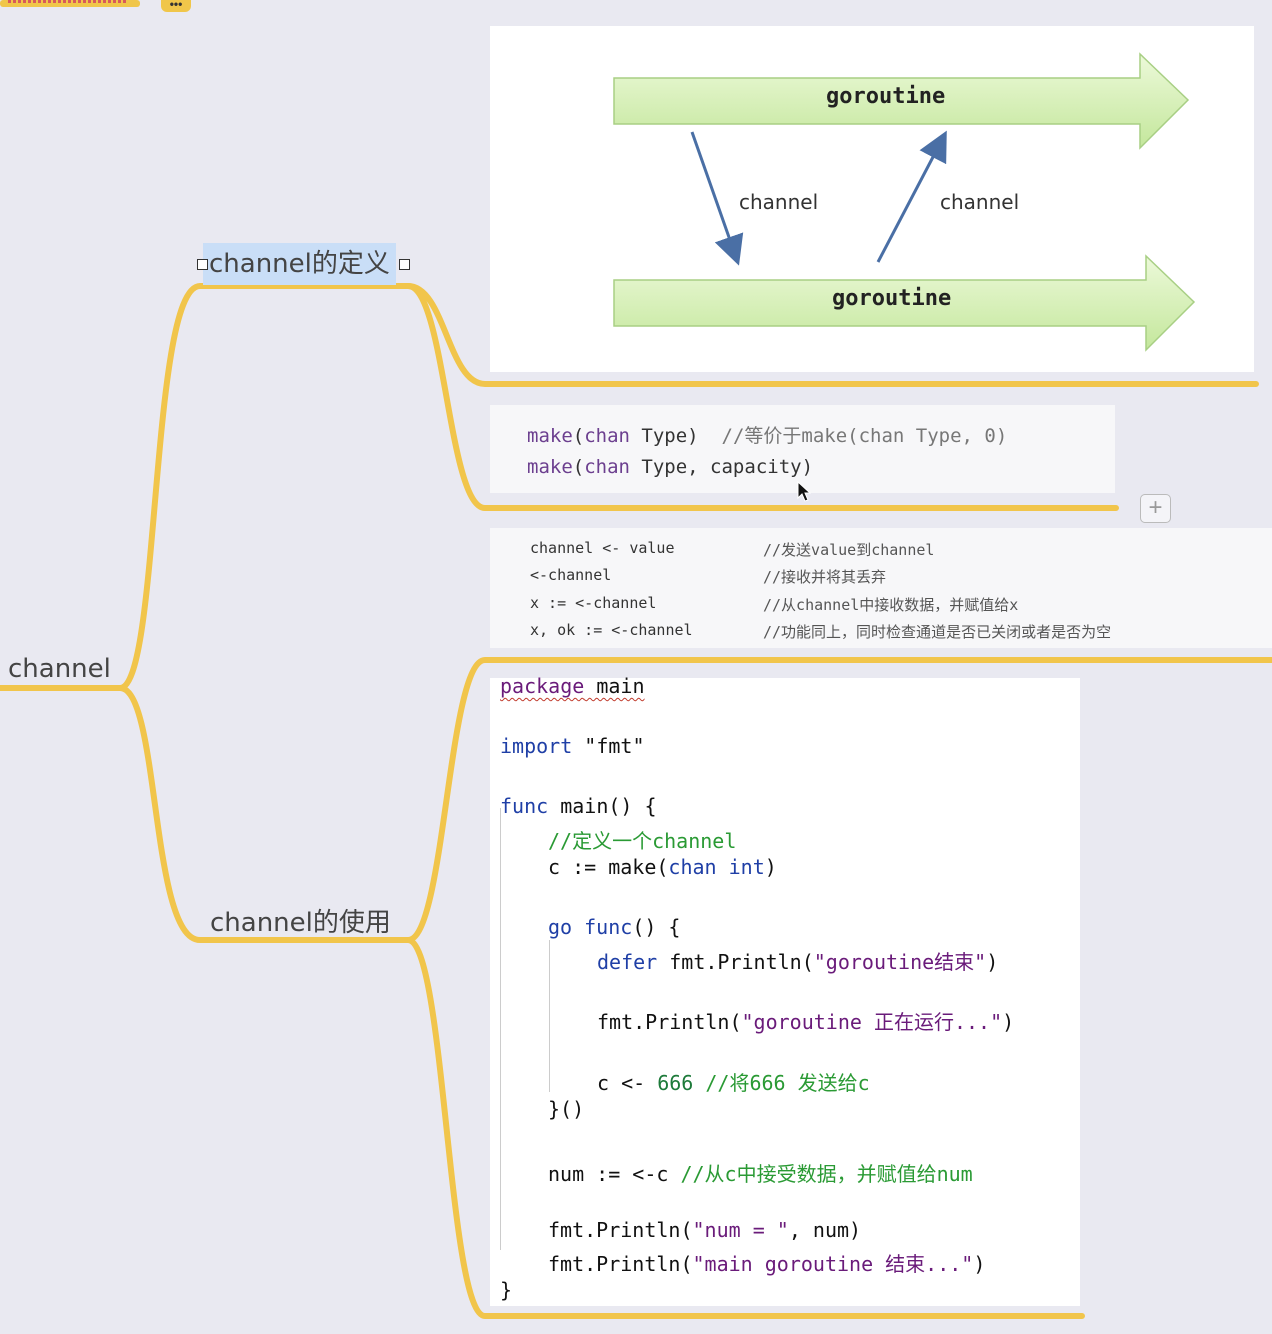 The width and height of the screenshot is (1272, 1334). Describe the element at coordinates (980, 202) in the screenshot. I see `right-channel-label: channel` at that location.